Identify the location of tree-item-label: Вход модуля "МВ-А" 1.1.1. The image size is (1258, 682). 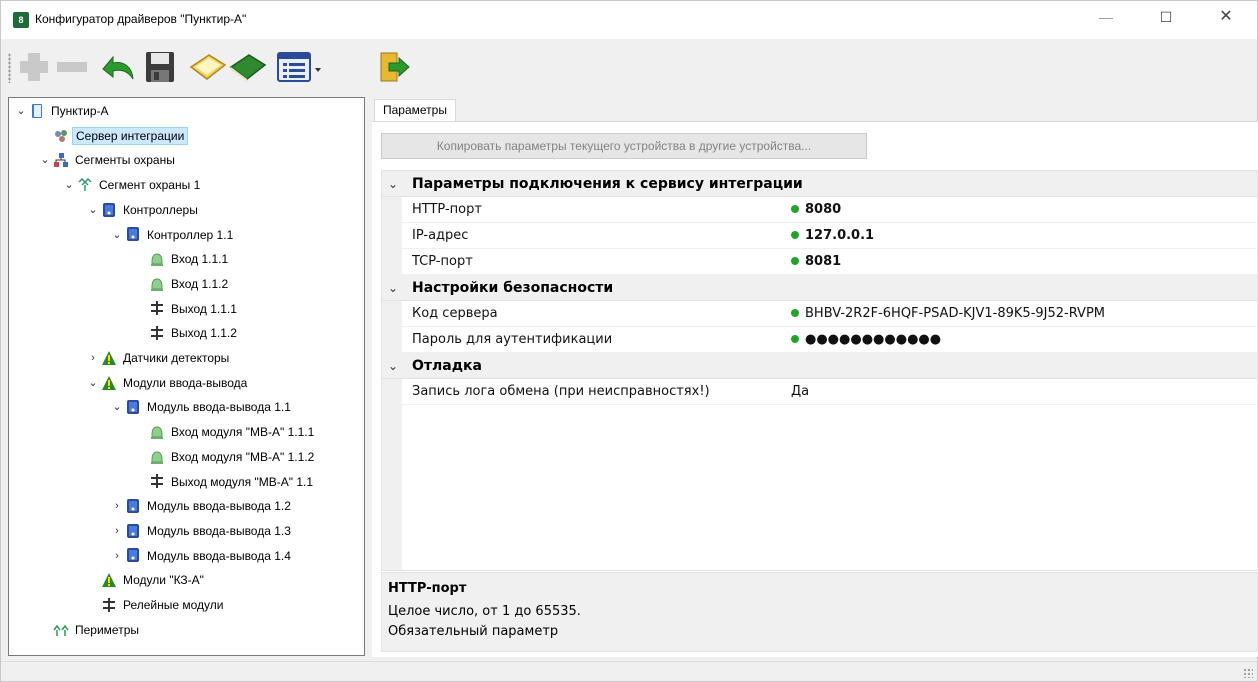
(243, 432).